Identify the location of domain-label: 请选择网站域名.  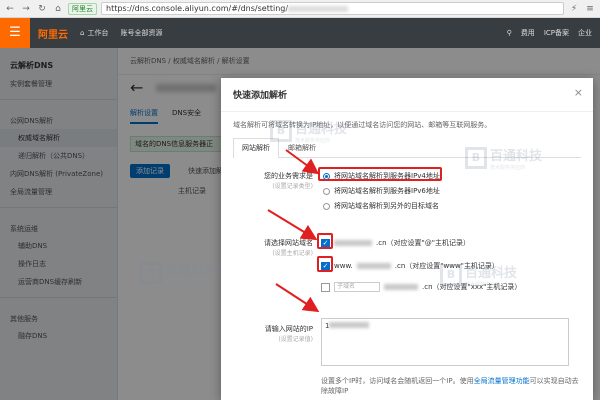
(288, 243).